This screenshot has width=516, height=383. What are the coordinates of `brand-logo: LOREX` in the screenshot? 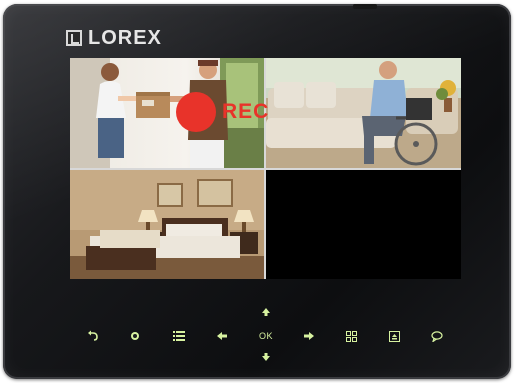 It's located at (114, 38).